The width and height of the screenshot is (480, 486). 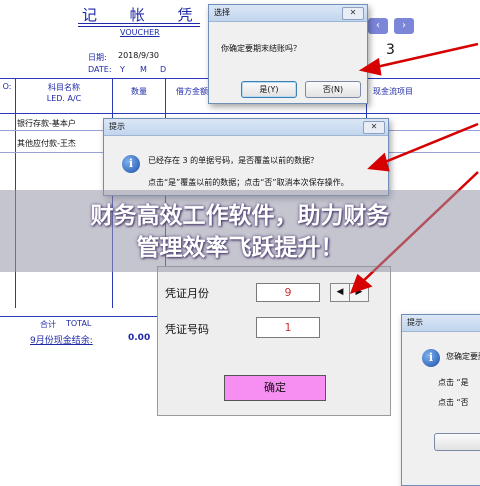 I want to click on banner-line-2: 管理效率飞跃提升！, so click(x=240, y=248).